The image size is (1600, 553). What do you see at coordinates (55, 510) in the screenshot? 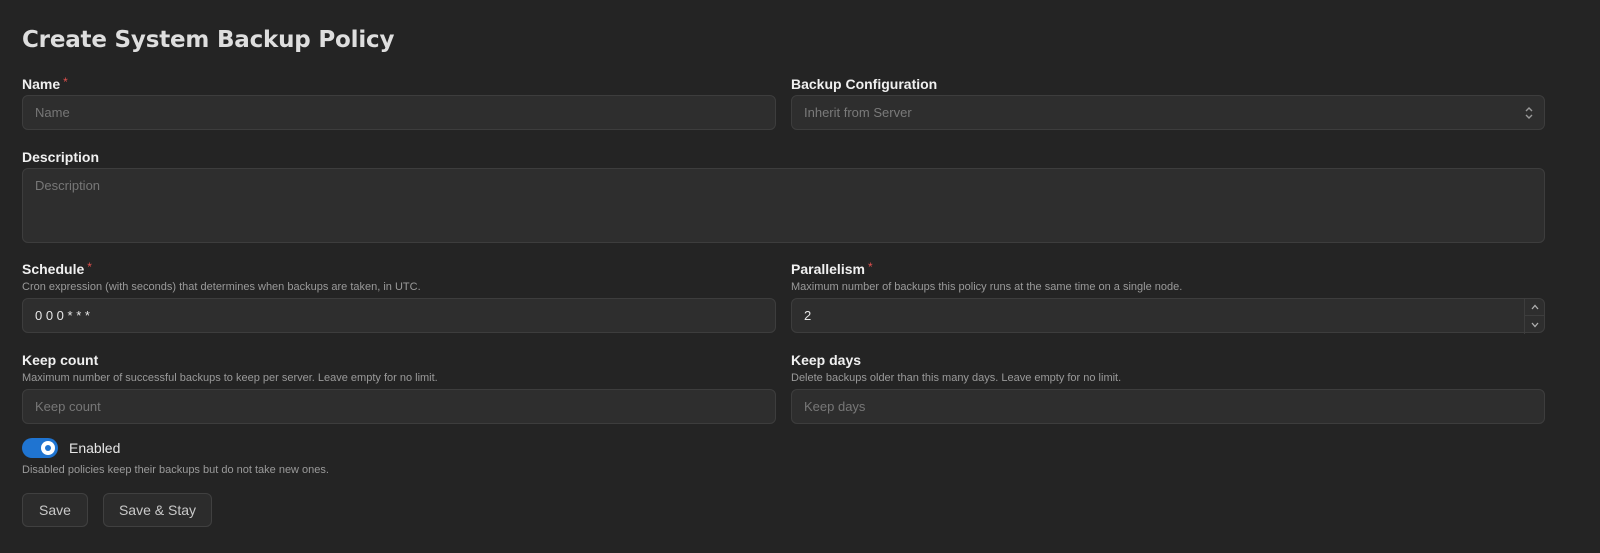
I see `save-button: Save` at bounding box center [55, 510].